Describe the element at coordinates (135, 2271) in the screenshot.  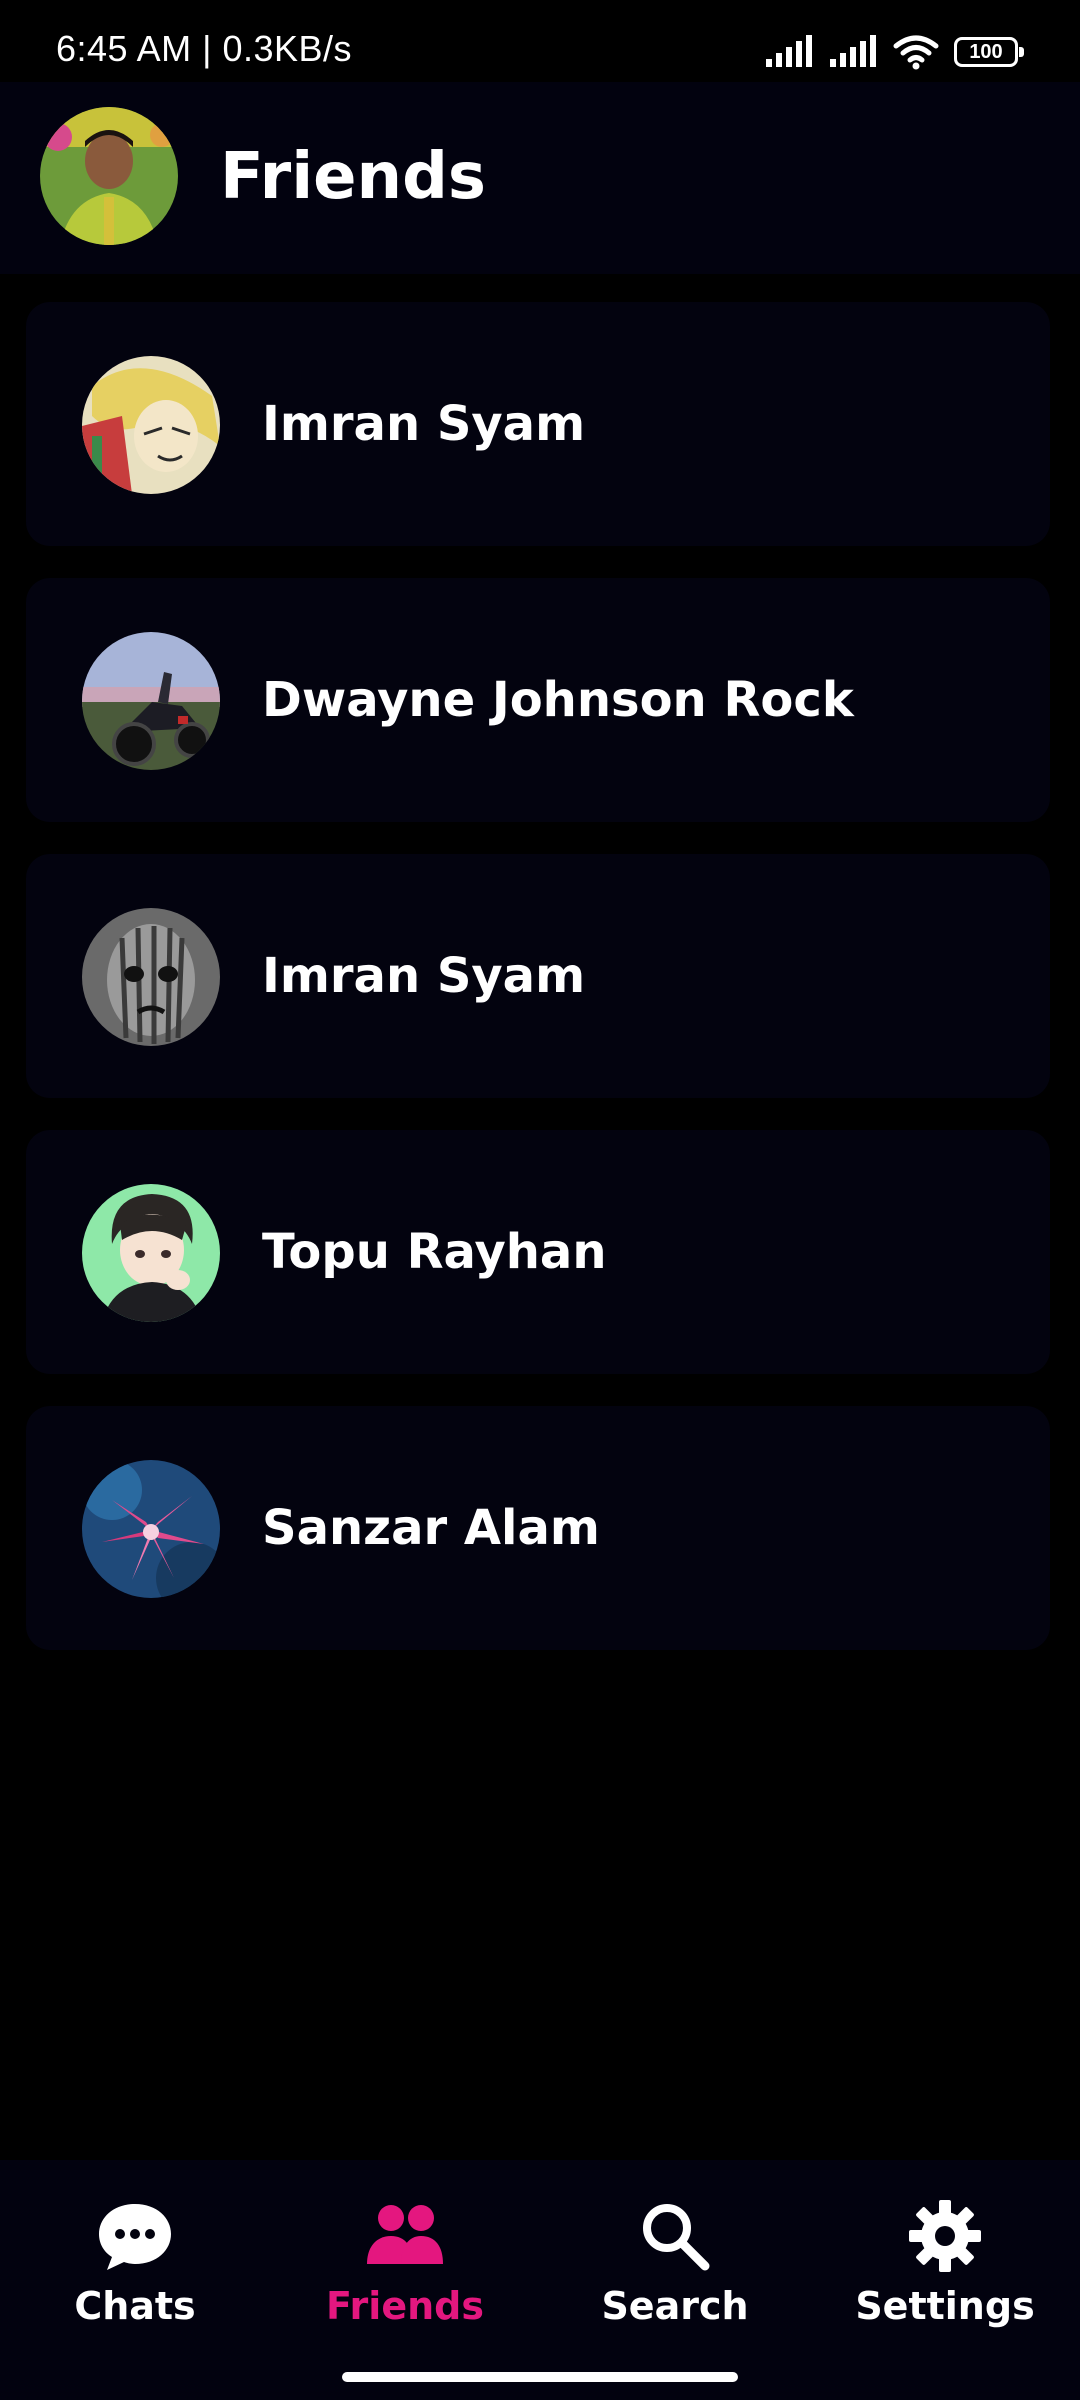
I see `nav-chats: Chats` at that location.